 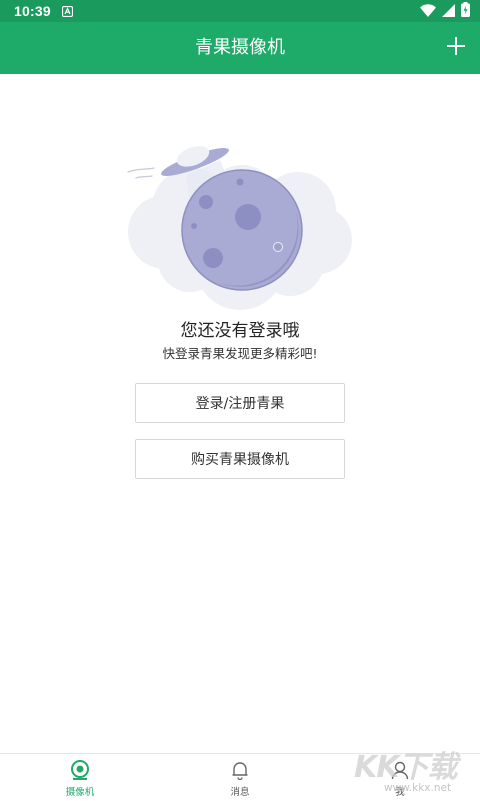 I want to click on status-bar: 10:39, so click(x=240, y=11).